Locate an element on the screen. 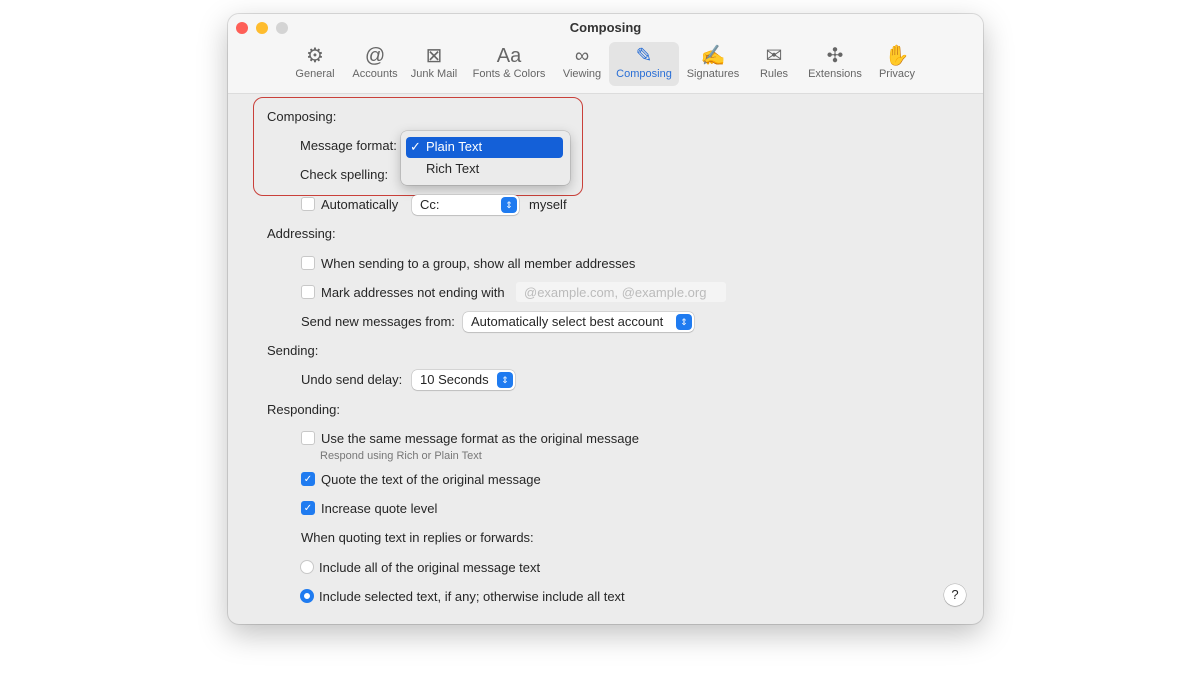  myself-label: myself is located at coordinates (548, 204).